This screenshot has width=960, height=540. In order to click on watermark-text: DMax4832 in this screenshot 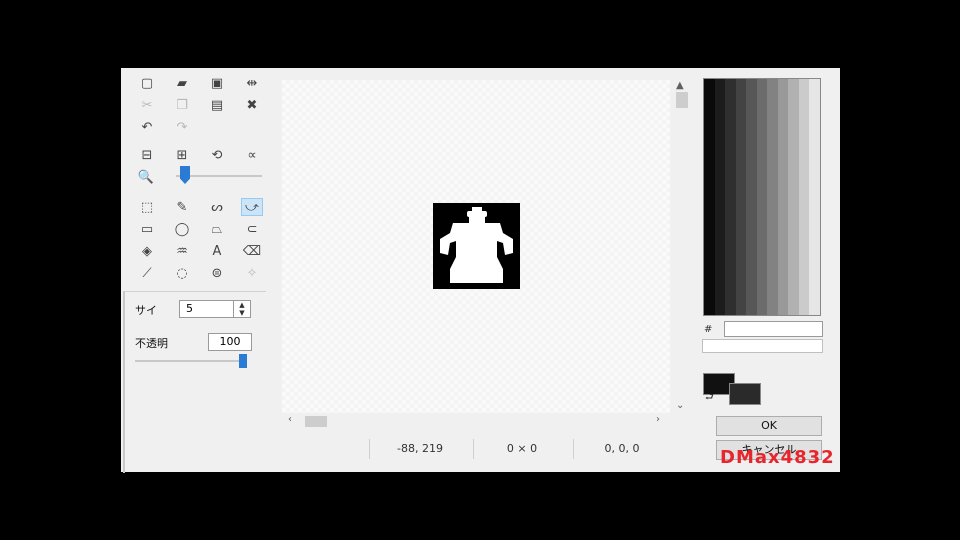, I will do `click(777, 457)`.